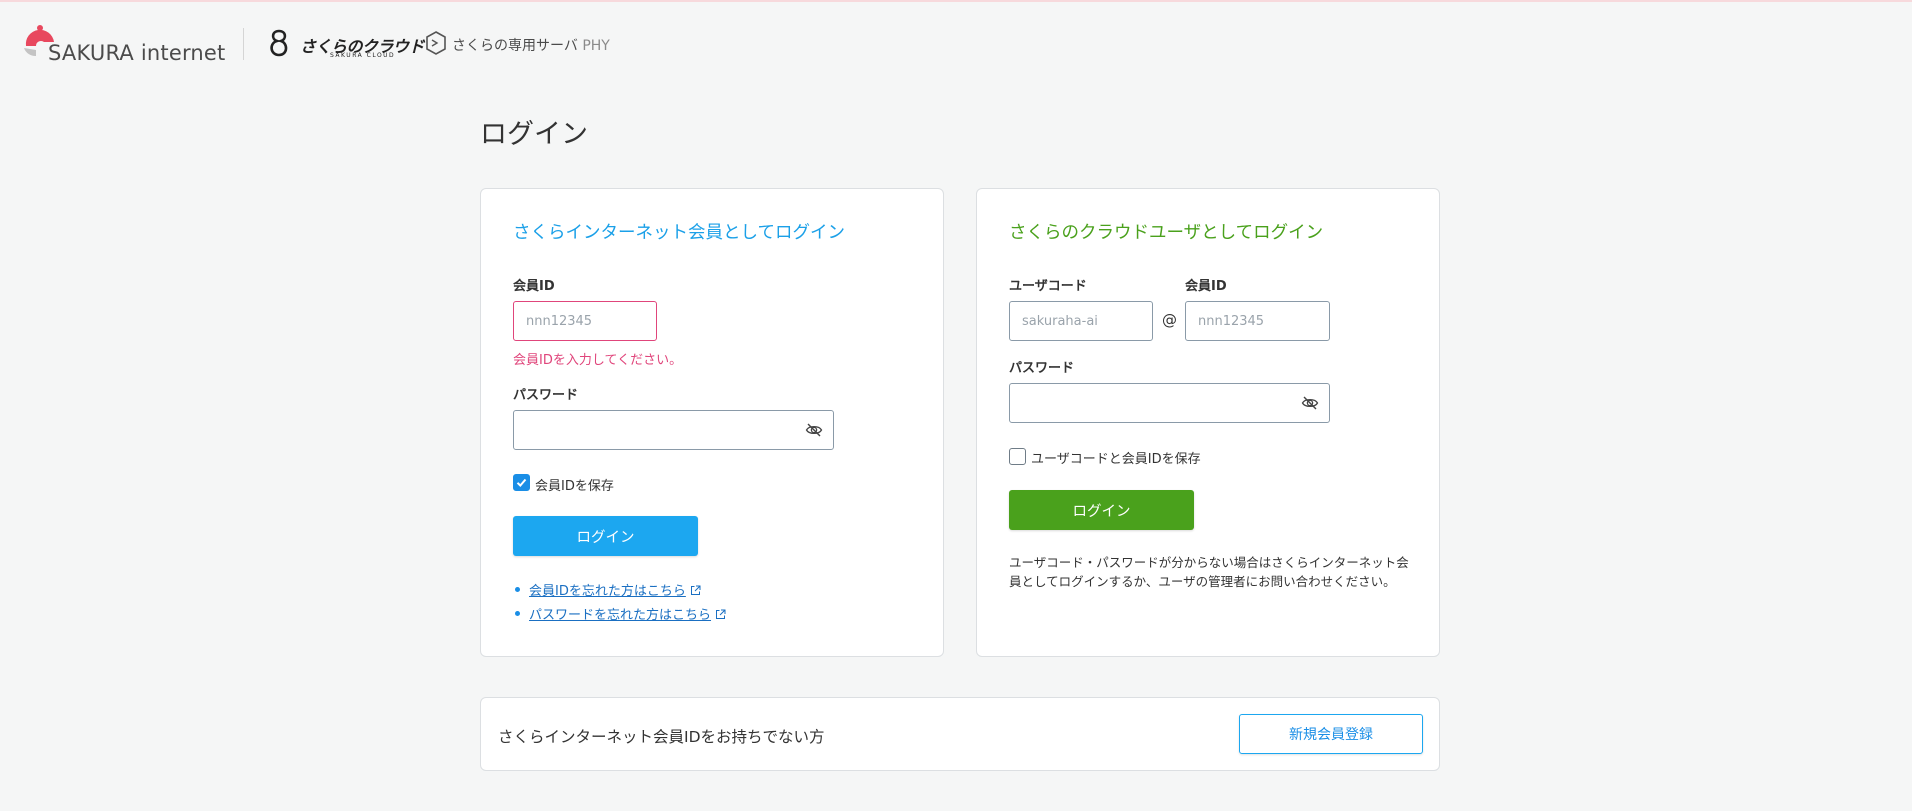 The image size is (1912, 811). I want to click on cloud-password-label: パスワード, so click(1042, 368).